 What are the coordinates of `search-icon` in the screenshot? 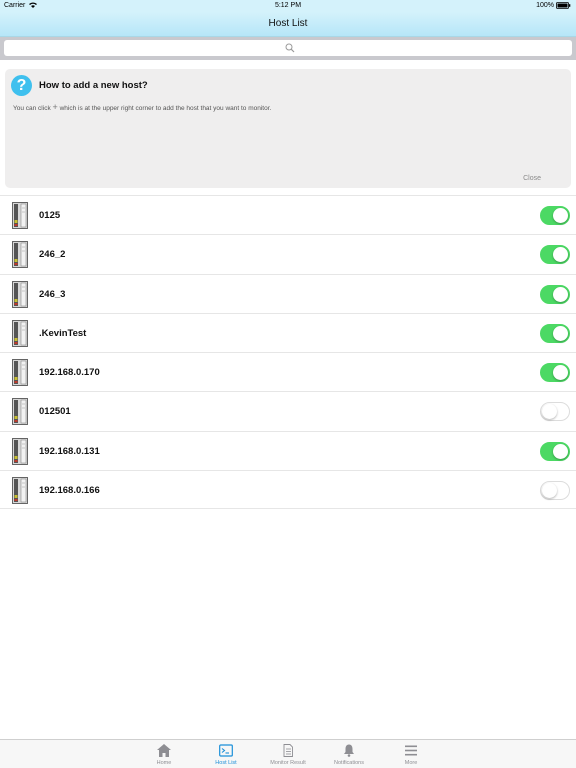 It's located at (290, 48).